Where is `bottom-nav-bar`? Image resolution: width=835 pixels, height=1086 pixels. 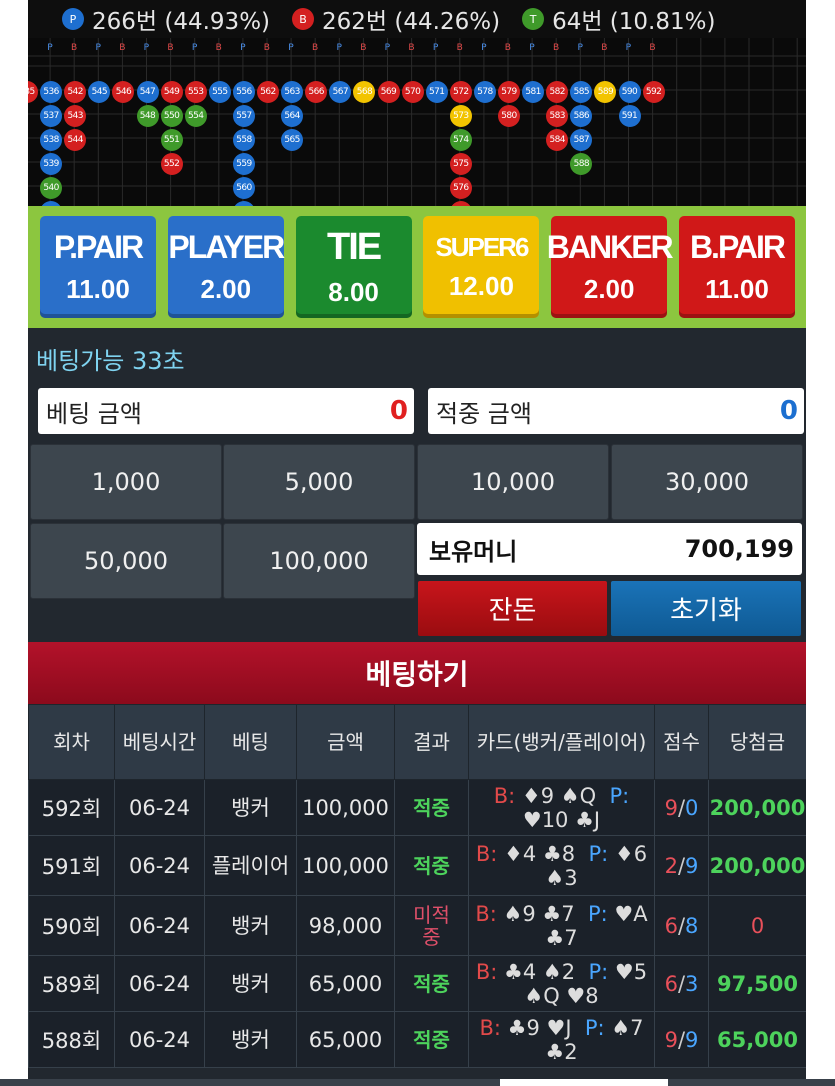
bottom-nav-bar is located at coordinates (417, 1082).